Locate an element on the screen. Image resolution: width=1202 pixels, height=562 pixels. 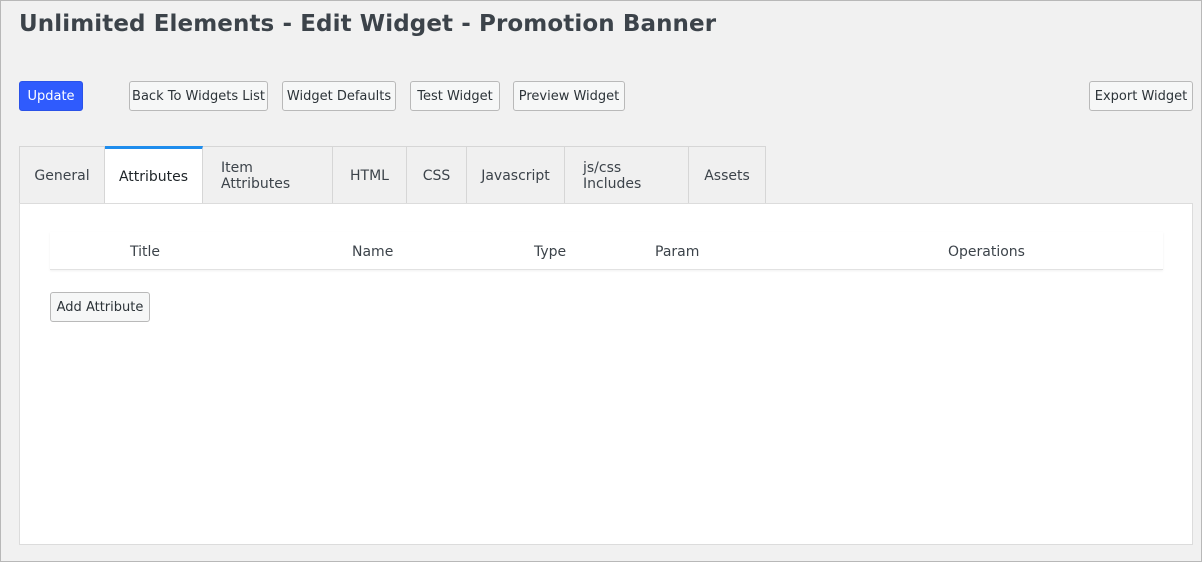
add-attribute-button: Add Attribute is located at coordinates (100, 307).